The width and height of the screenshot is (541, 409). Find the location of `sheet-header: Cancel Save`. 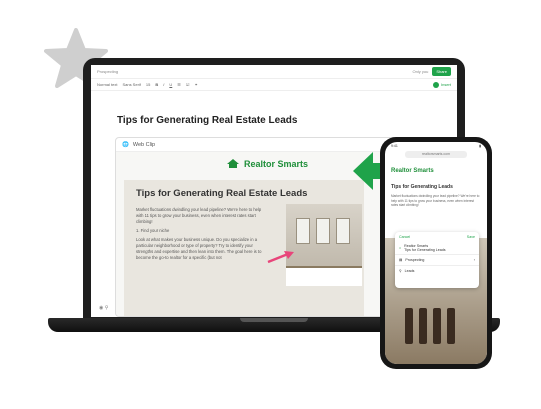

sheet-header: Cancel Save is located at coordinates (437, 237).